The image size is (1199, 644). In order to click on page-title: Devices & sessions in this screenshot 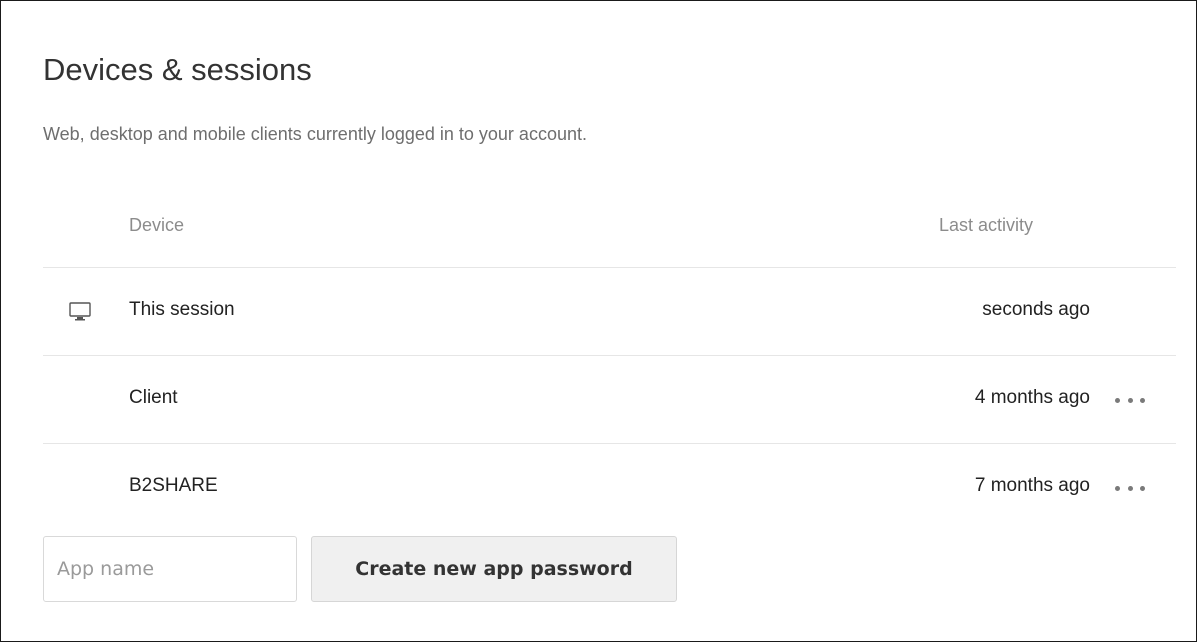, I will do `click(177, 69)`.